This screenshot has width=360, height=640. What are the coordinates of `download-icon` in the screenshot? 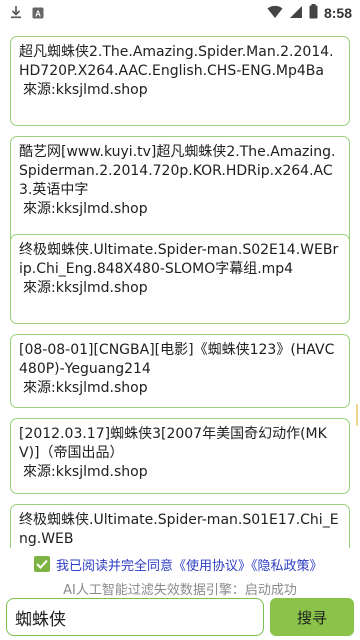 It's located at (16, 13).